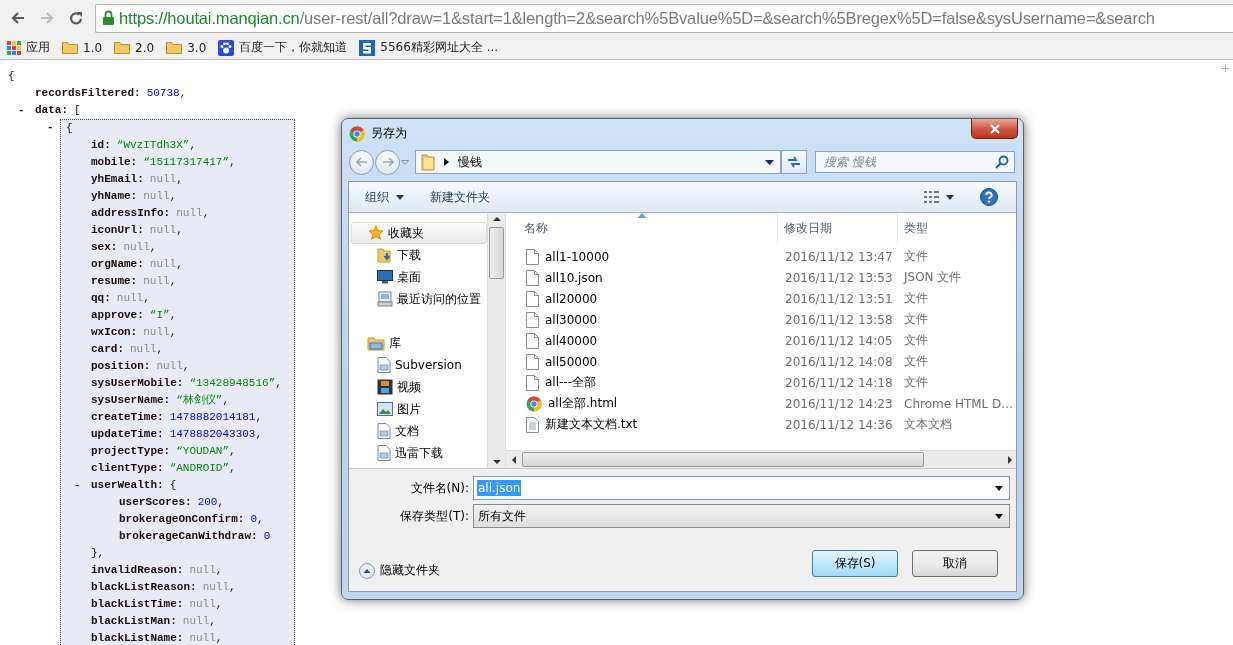 The width and height of the screenshot is (1233, 645). I want to click on json-value: “WvzITdh3X”, so click(153, 145).